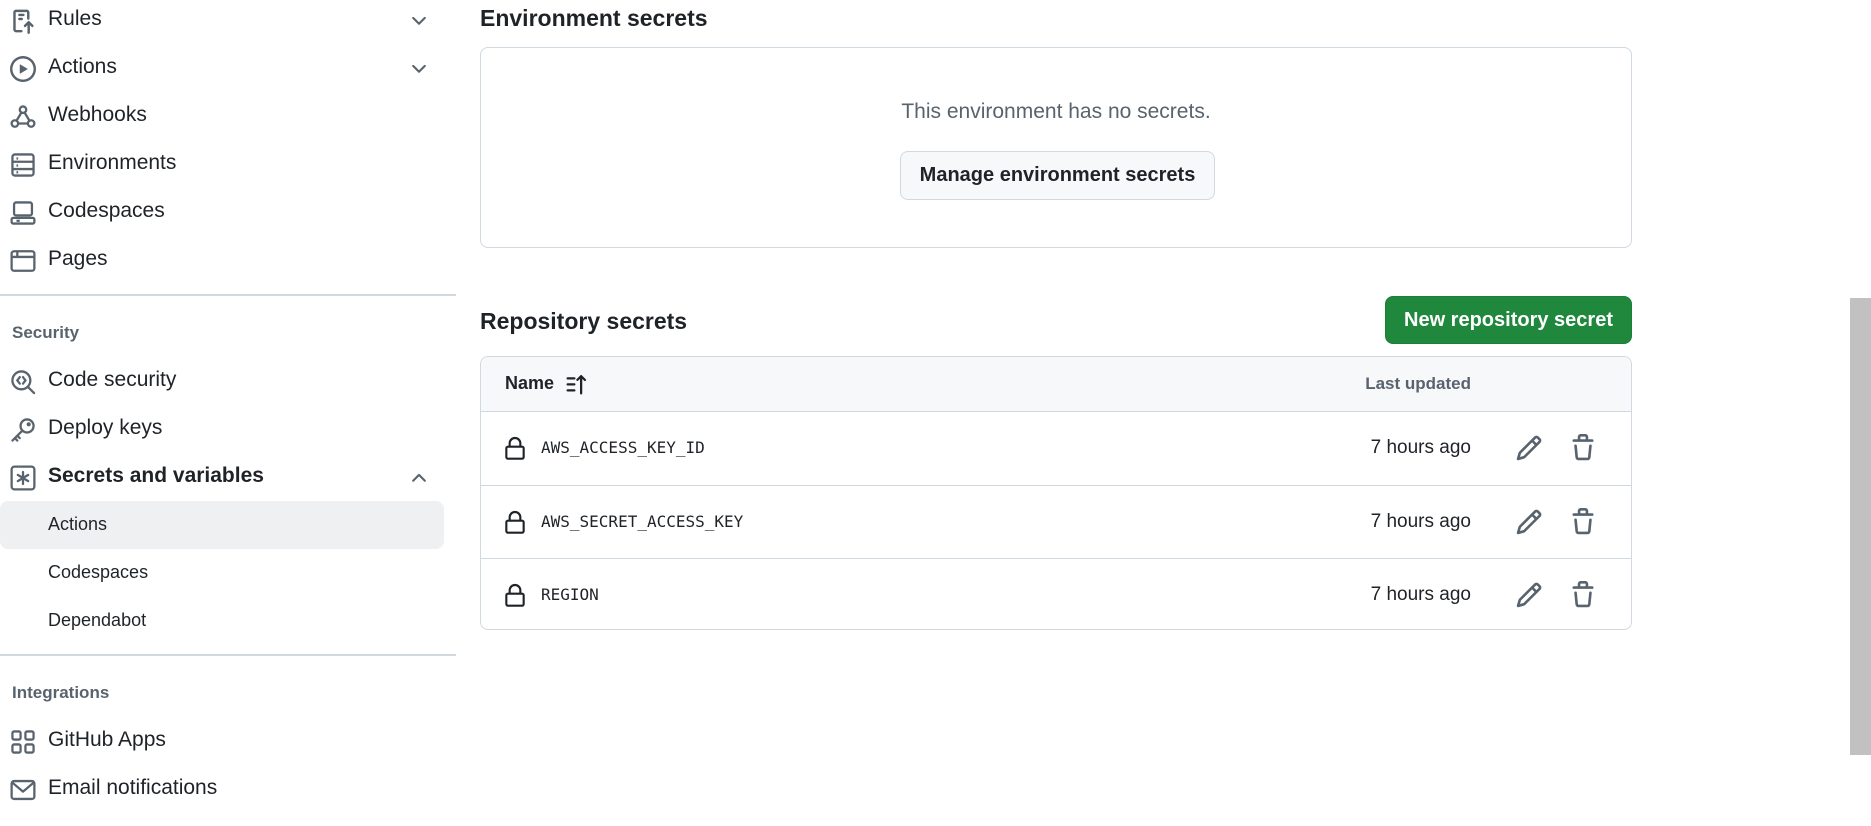  Describe the element at coordinates (107, 739) in the screenshot. I see `sidebar-item-label: GitHub Apps` at that location.